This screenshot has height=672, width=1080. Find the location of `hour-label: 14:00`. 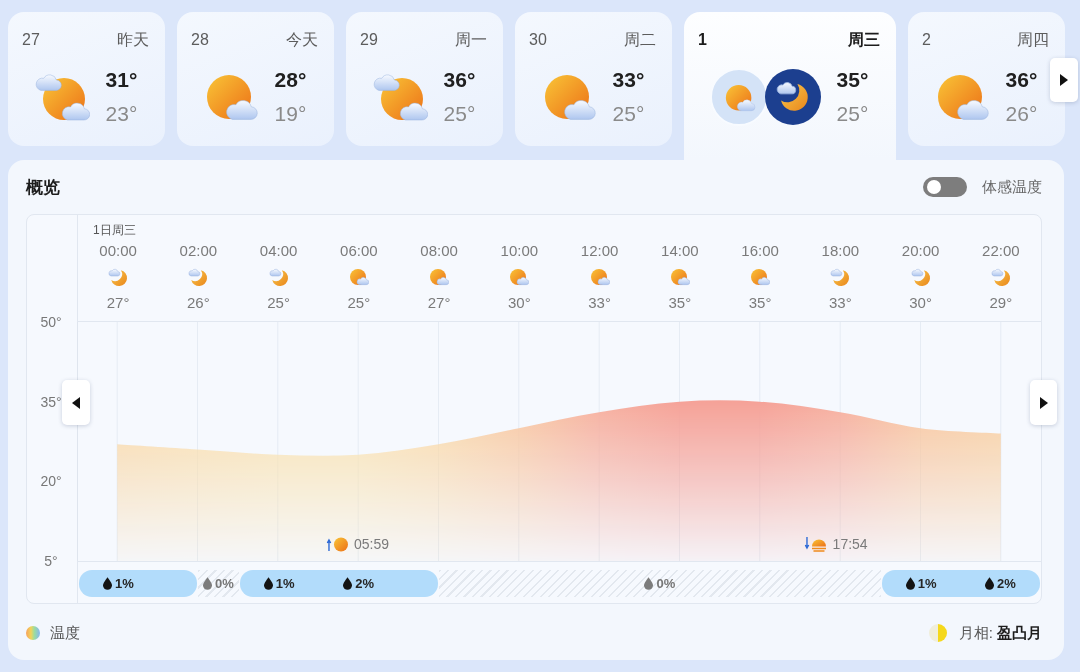

hour-label: 14:00 is located at coordinates (680, 251).